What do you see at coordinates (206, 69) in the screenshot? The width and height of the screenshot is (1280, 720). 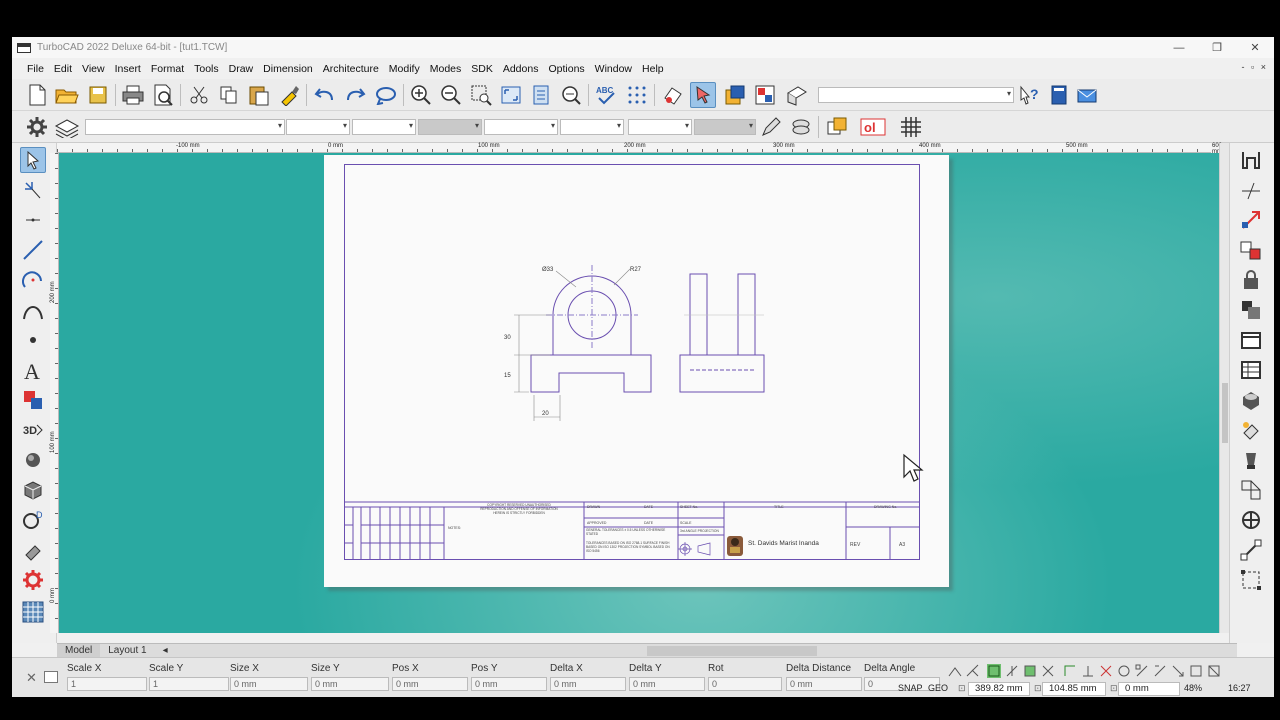 I see `menu-tools: Tools` at bounding box center [206, 69].